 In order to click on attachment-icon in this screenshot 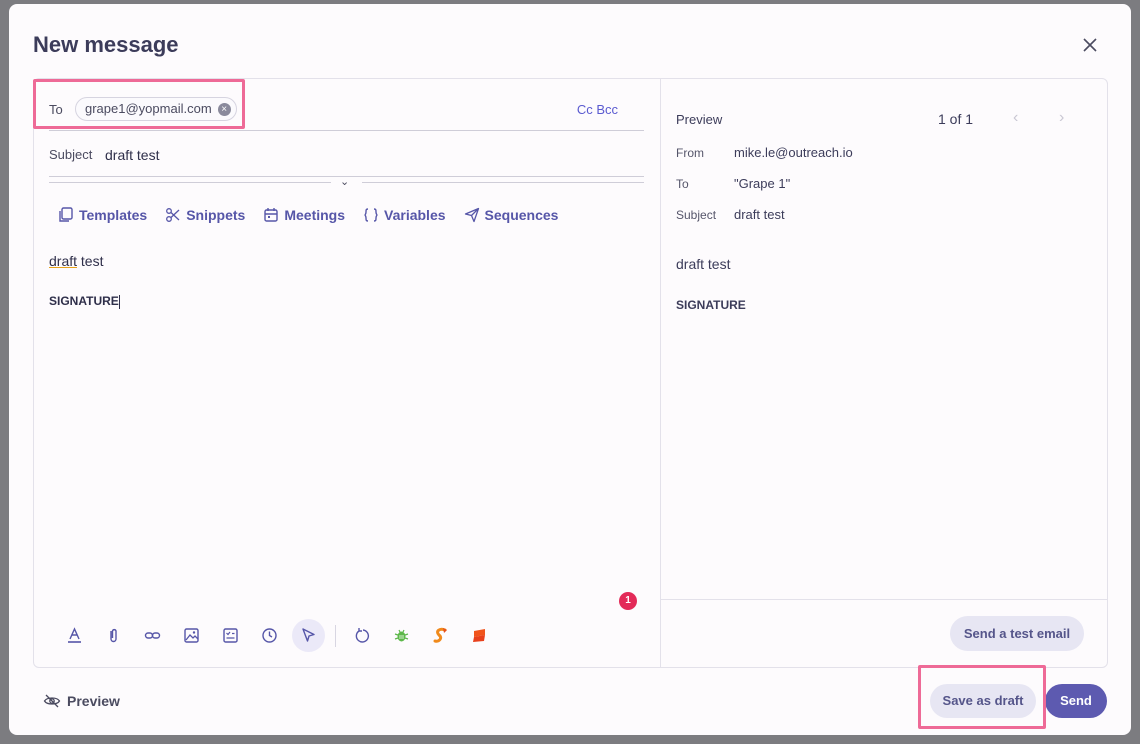, I will do `click(113, 635)`.